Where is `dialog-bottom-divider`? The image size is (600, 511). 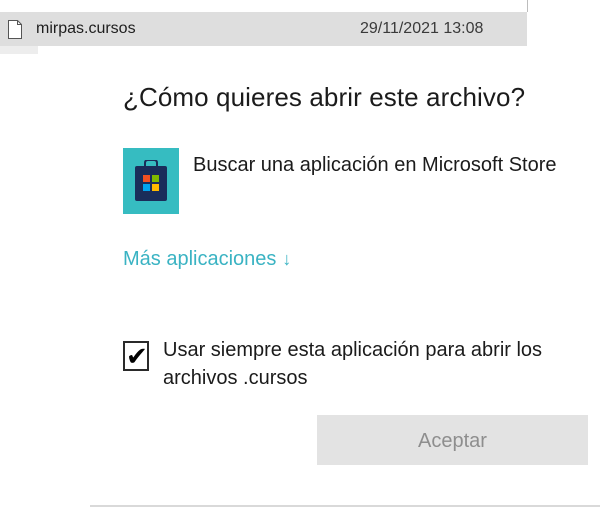 dialog-bottom-divider is located at coordinates (345, 506).